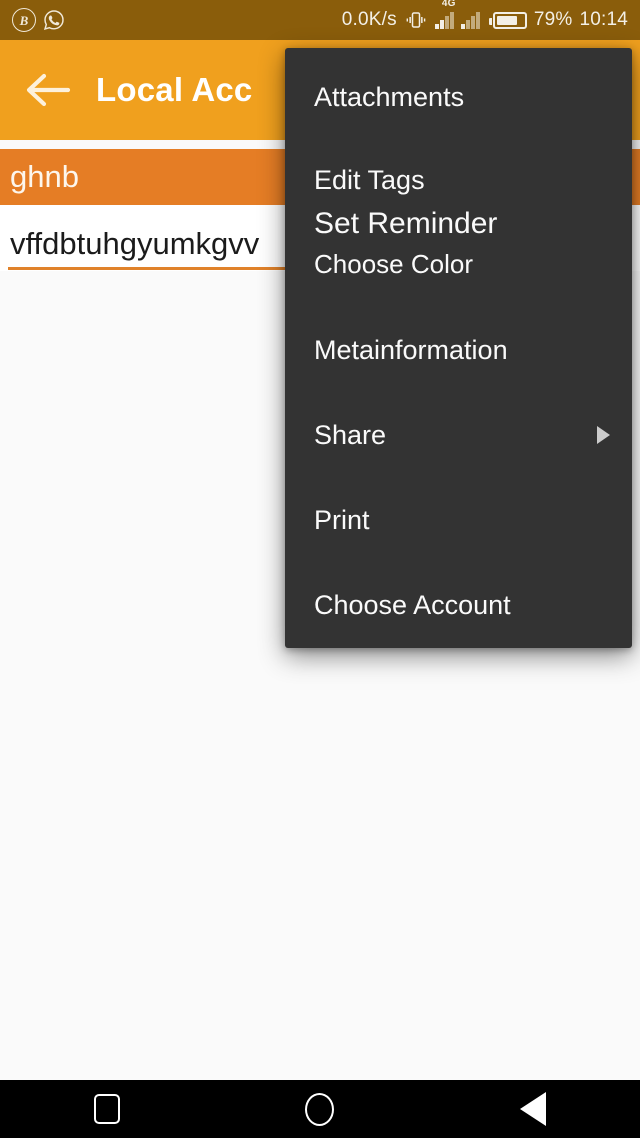 This screenshot has height=1138, width=640. I want to click on triangle-left-icon, so click(533, 1109).